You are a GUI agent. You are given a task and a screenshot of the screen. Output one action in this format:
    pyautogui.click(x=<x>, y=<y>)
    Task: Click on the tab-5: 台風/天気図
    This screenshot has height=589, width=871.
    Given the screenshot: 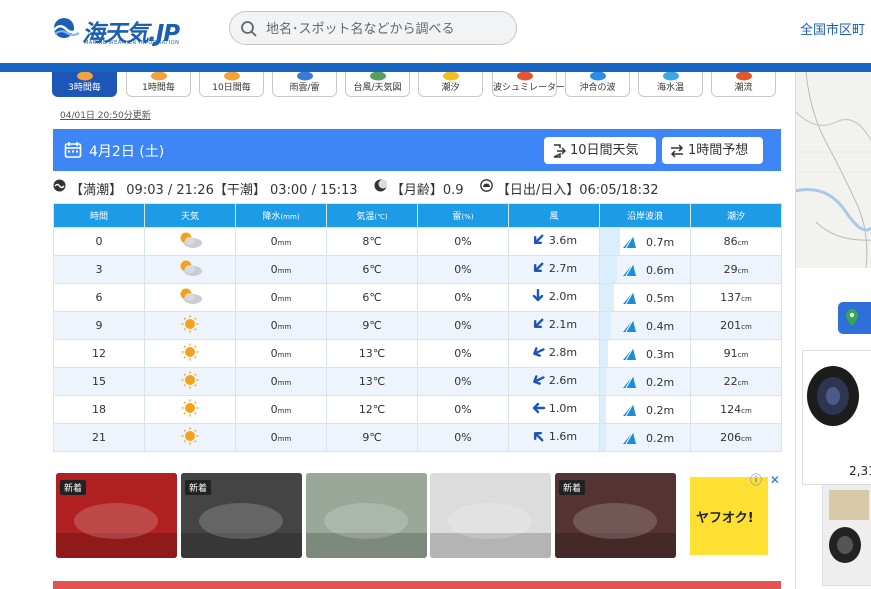 What is the action you would take?
    pyautogui.click(x=377, y=84)
    